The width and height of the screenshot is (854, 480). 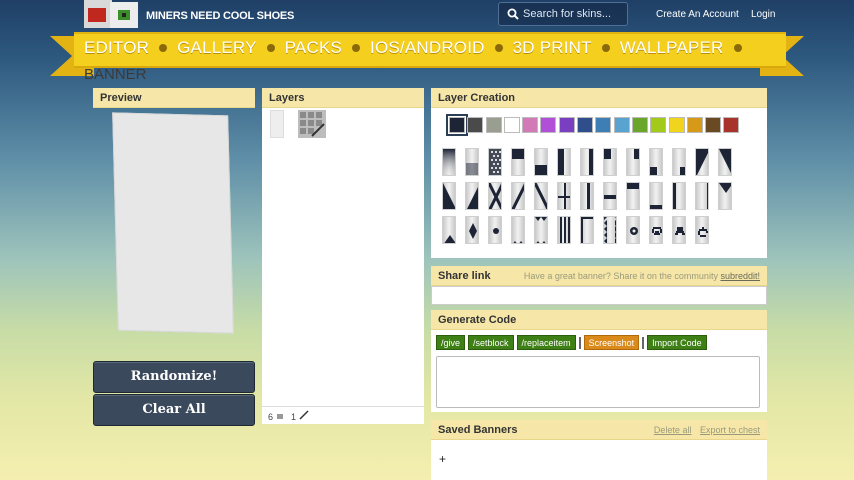 What do you see at coordinates (677, 342) in the screenshot?
I see `import-code-button: Import Code` at bounding box center [677, 342].